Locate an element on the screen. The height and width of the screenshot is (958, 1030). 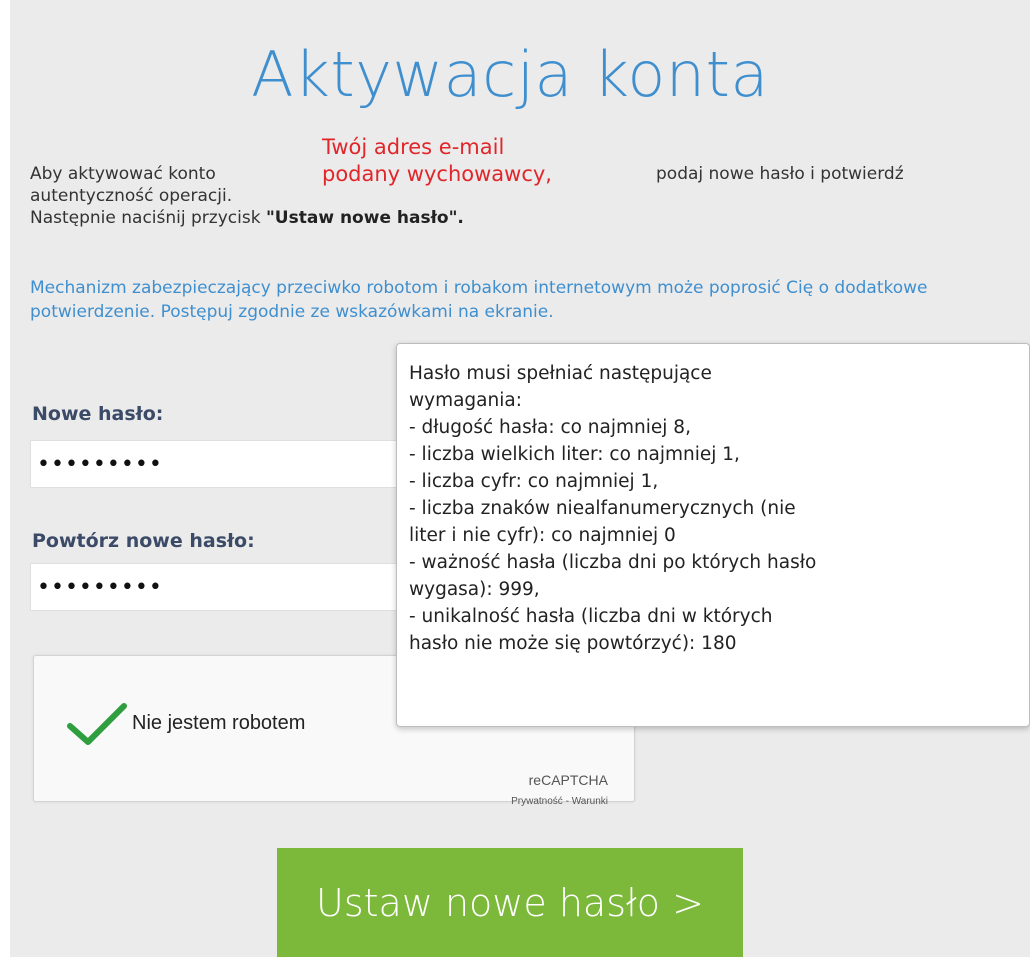
recaptcha-brand: reCAPTCHA is located at coordinates (568, 780).